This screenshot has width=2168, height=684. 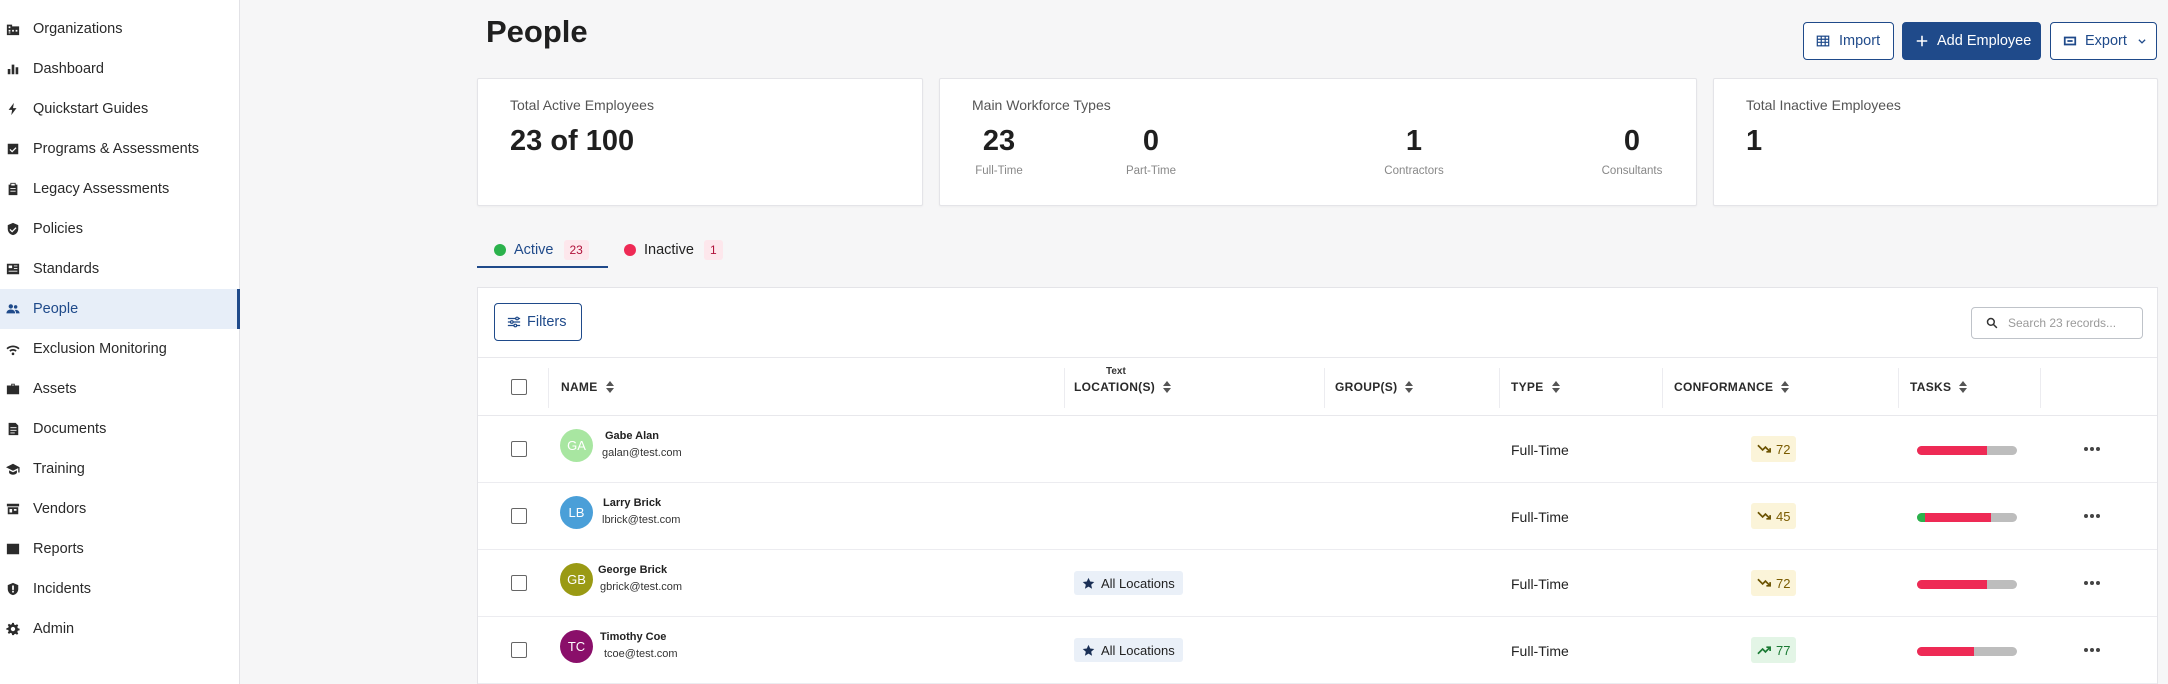 I want to click on select-all-checkbox, so click(x=519, y=387).